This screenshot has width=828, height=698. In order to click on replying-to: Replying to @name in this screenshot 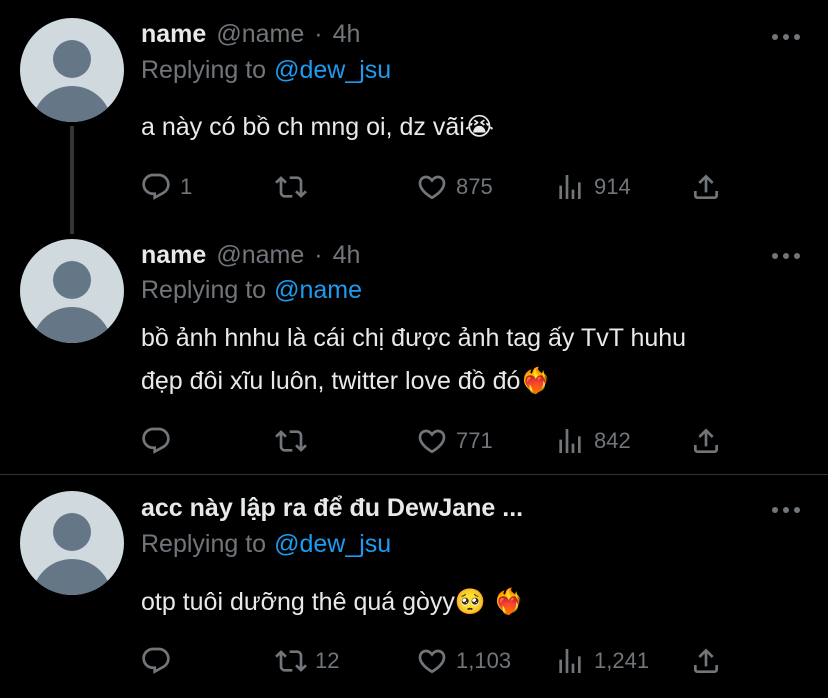, I will do `click(251, 290)`.